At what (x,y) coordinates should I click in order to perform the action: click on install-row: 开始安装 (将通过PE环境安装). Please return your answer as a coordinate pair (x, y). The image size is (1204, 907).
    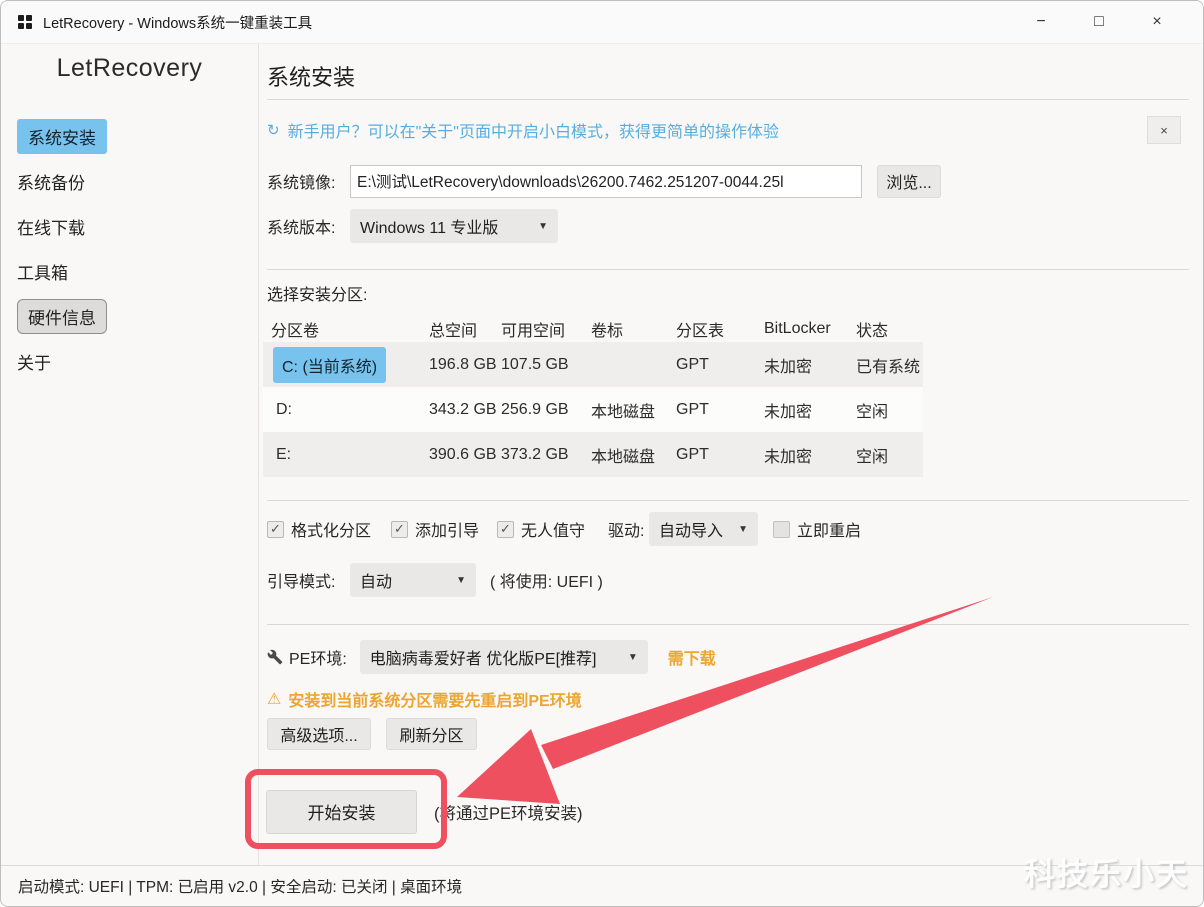
    Looking at the image, I should click on (424, 811).